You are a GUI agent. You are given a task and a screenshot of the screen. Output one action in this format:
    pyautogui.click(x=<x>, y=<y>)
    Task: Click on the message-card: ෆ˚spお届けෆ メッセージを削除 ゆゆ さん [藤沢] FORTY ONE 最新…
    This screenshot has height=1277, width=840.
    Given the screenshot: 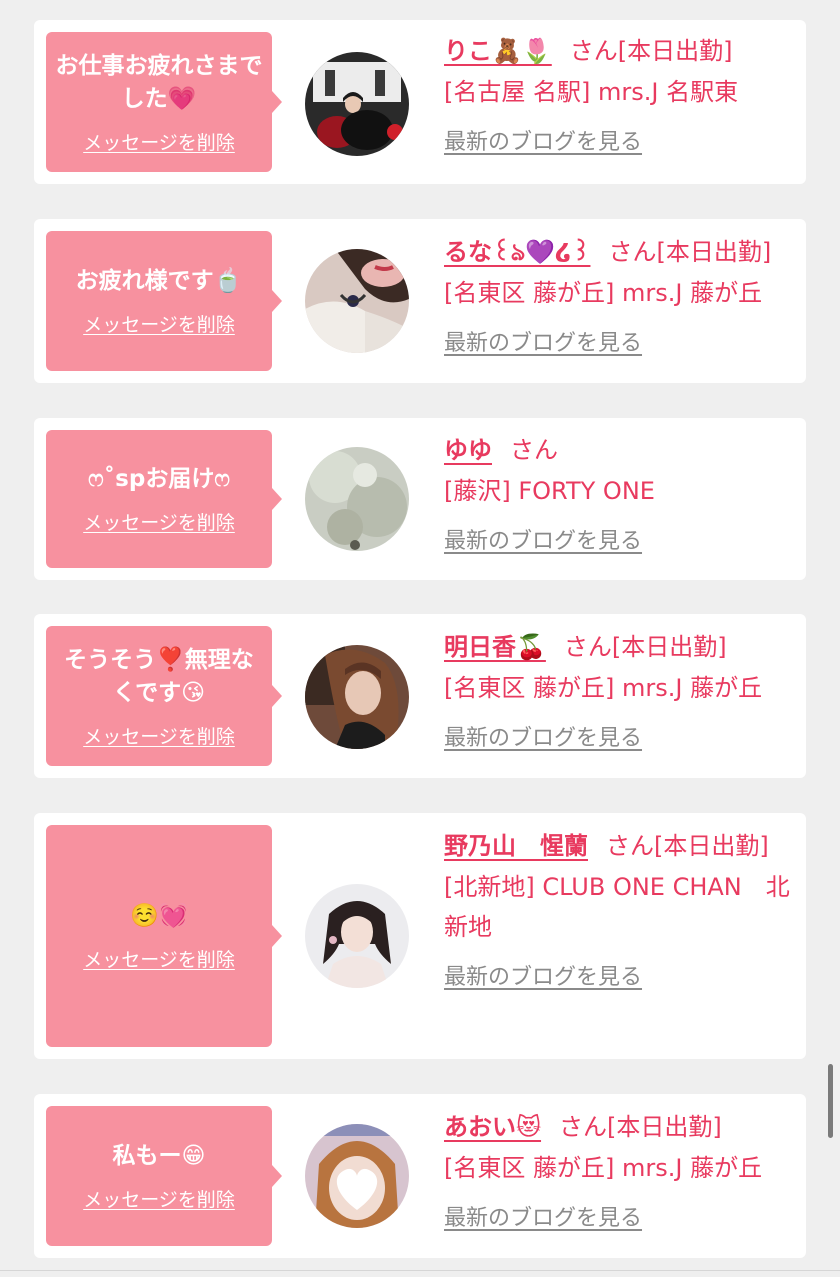 What is the action you would take?
    pyautogui.click(x=420, y=499)
    